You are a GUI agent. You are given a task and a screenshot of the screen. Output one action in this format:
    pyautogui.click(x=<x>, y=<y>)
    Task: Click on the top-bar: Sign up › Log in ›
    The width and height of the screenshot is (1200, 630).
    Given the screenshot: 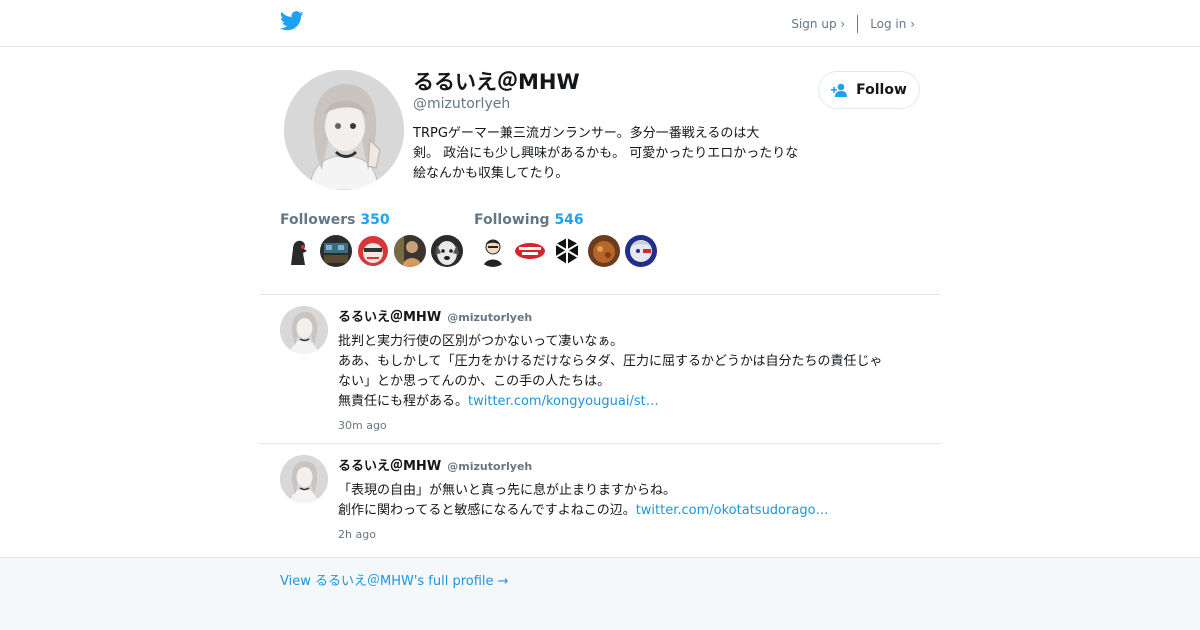 What is the action you would take?
    pyautogui.click(x=600, y=23)
    